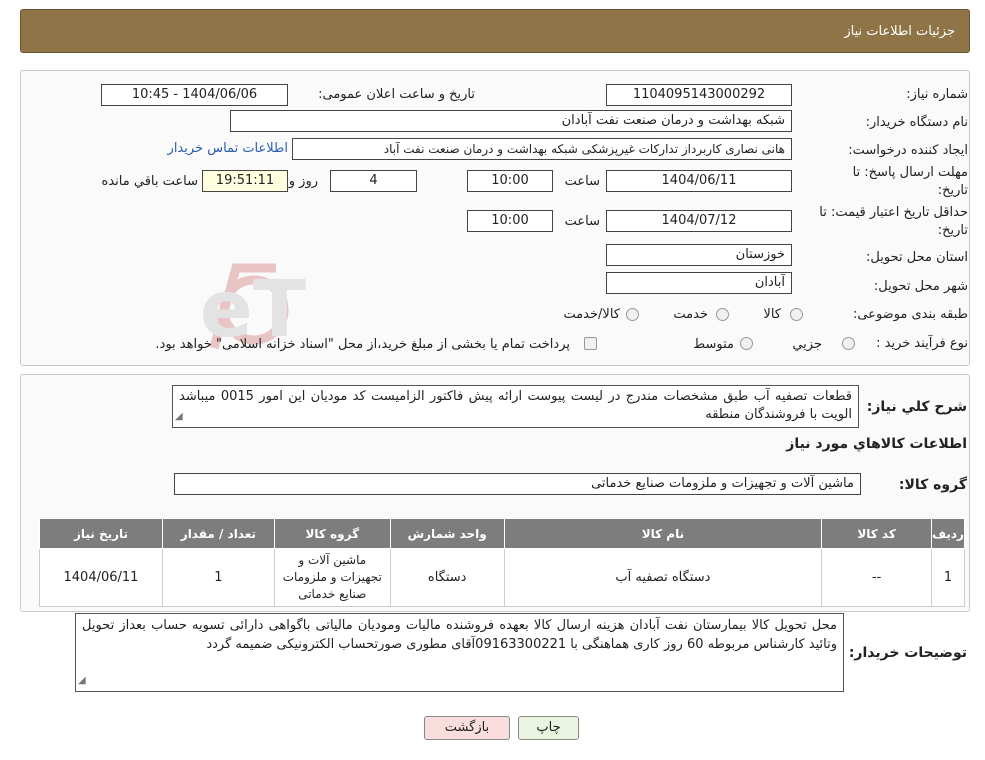  What do you see at coordinates (699, 283) in the screenshot?
I see `city-field: آبادان` at bounding box center [699, 283].